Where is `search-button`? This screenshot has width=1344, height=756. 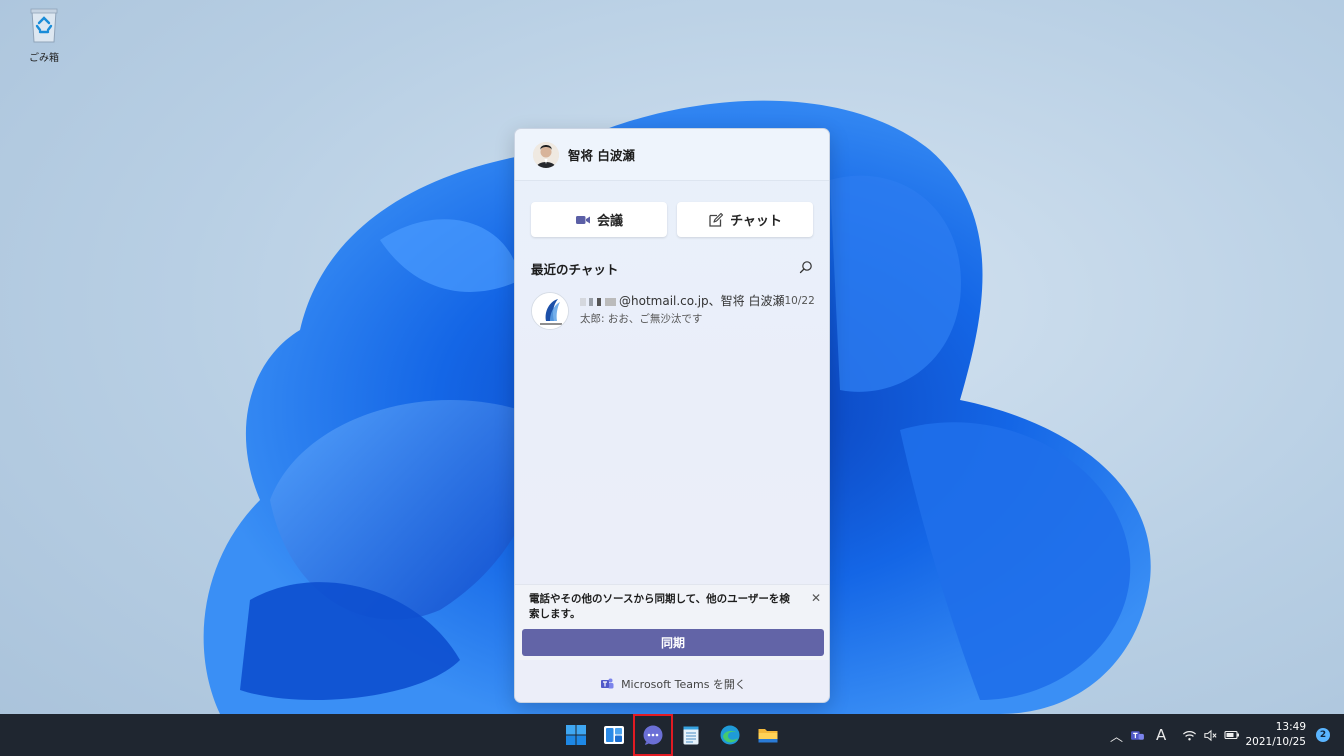 search-button is located at coordinates (806, 268).